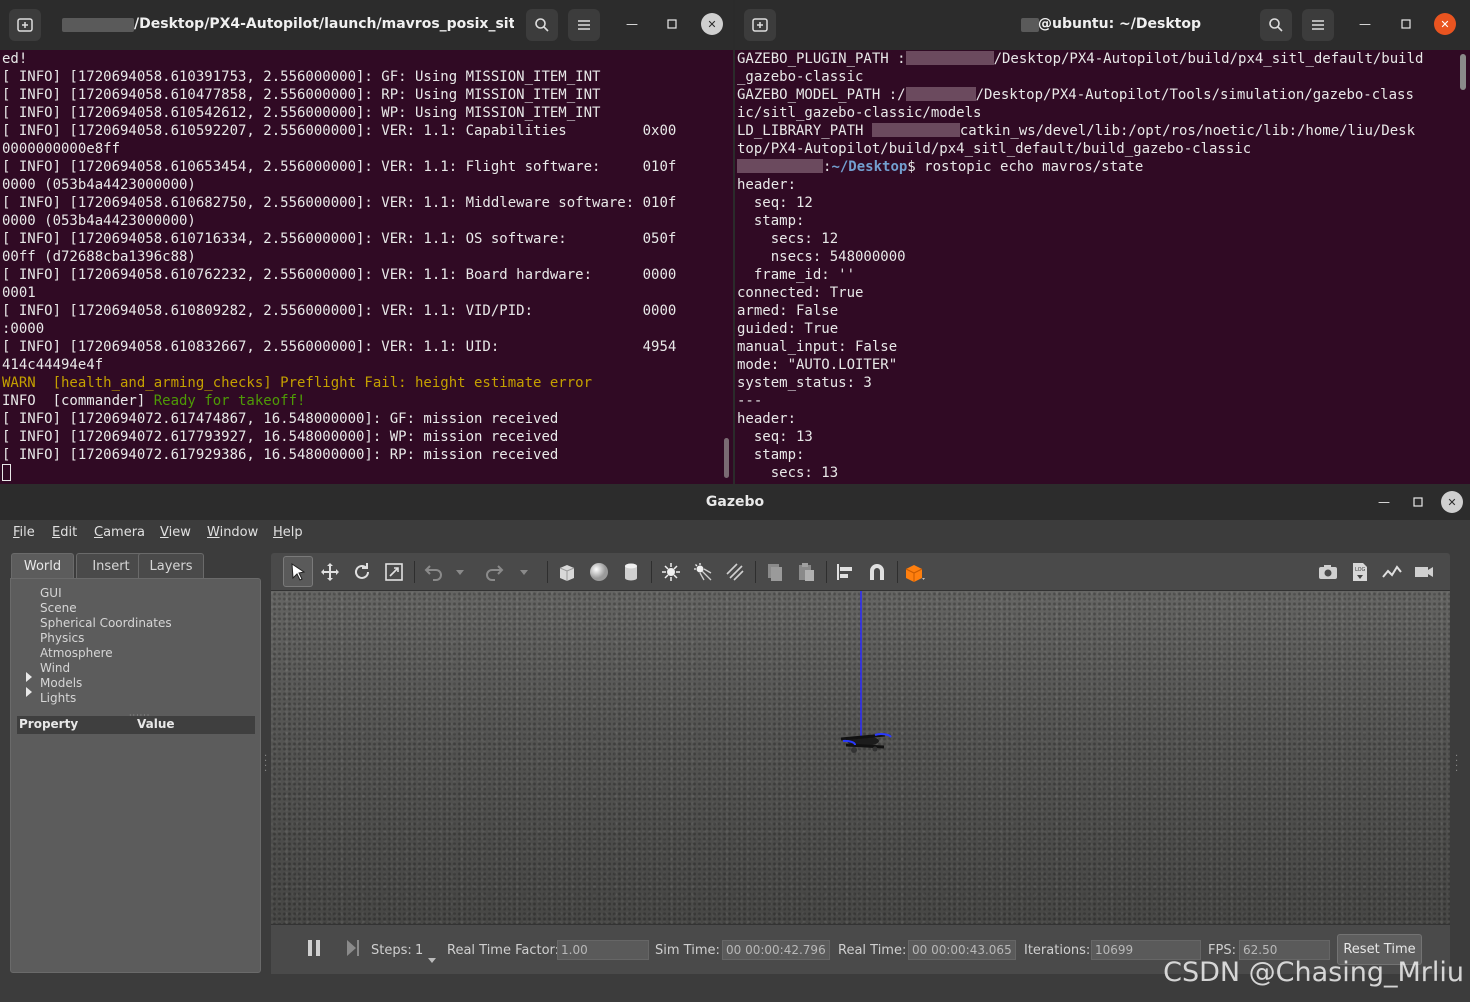 This screenshot has height=1002, width=1470. I want to click on translate-icon, so click(330, 572).